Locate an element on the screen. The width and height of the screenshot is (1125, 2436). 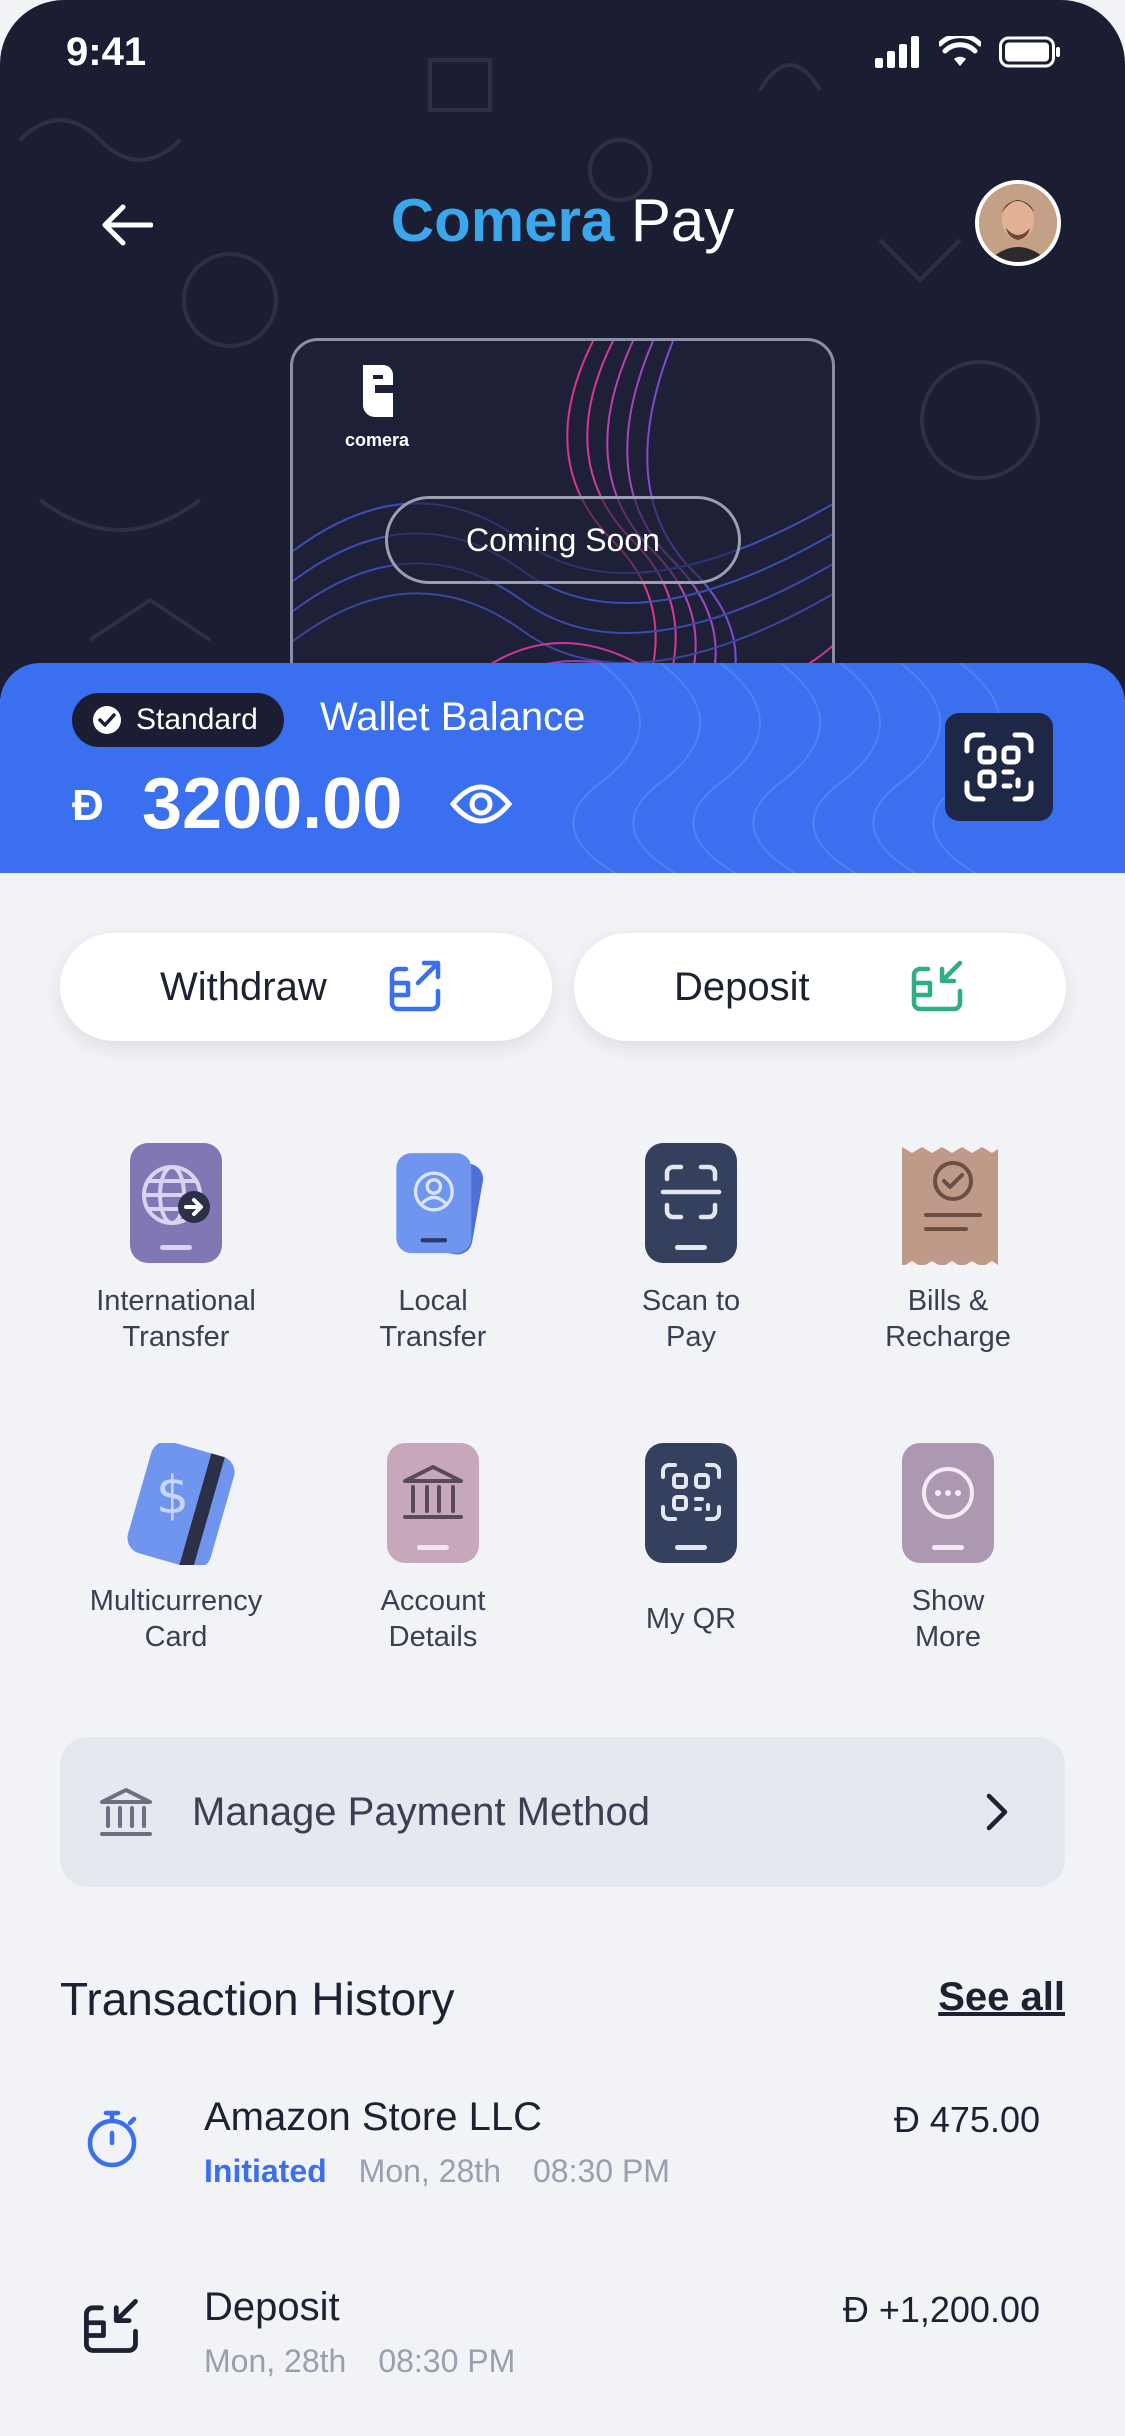
verified-check-icon is located at coordinates (107, 720).